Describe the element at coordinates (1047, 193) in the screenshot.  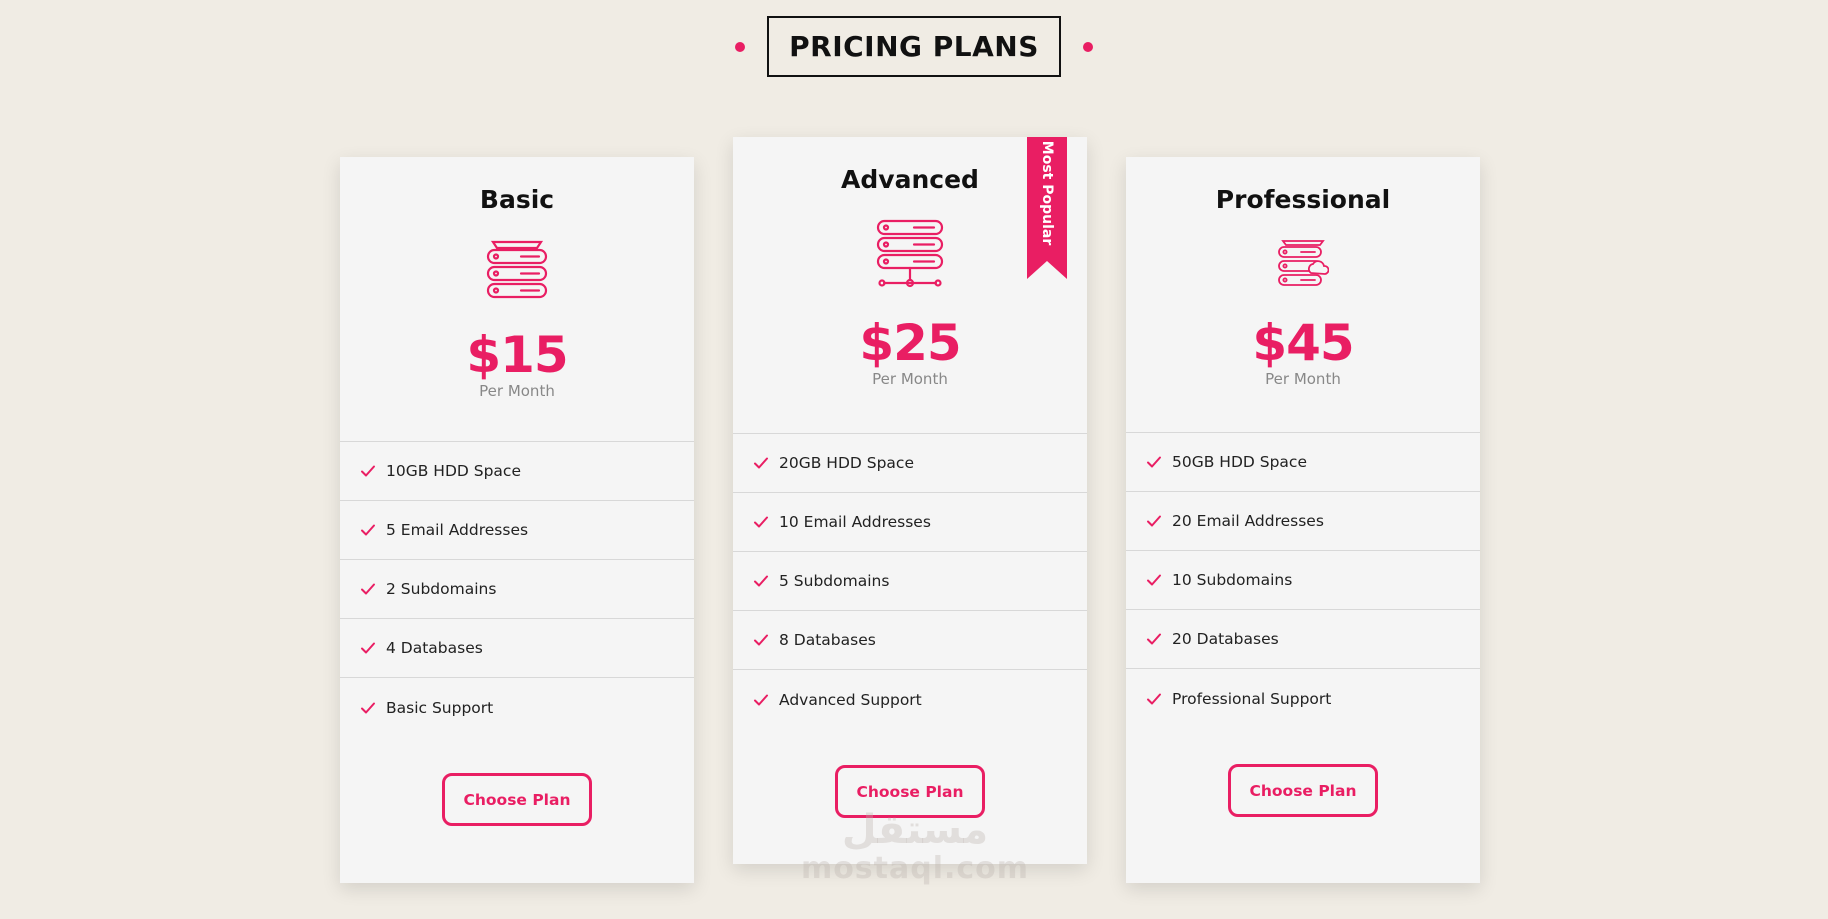
I see `ribbon-label: Most Popular` at that location.